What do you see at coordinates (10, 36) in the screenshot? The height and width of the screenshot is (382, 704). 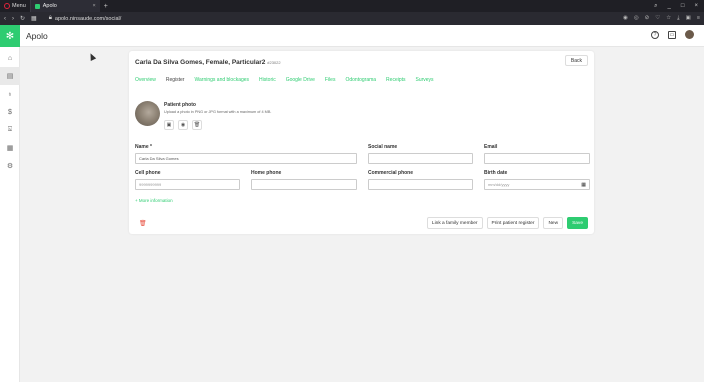 I see `app-logo-icon: ✻` at bounding box center [10, 36].